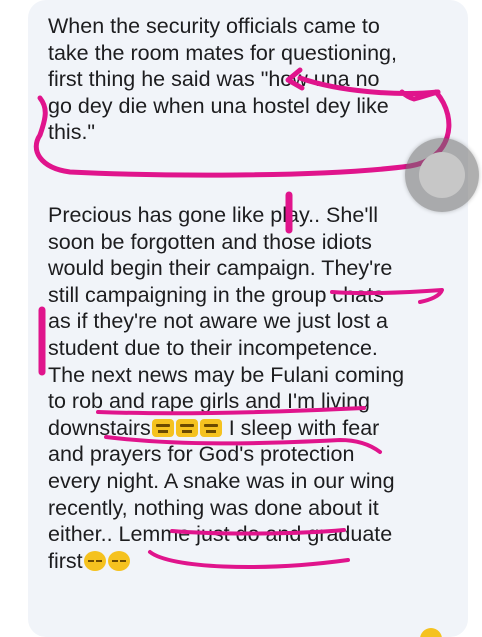 The height and width of the screenshot is (637, 482). What do you see at coordinates (220, 534) in the screenshot?
I see `text-line: either.. Lemme just do and graduate` at bounding box center [220, 534].